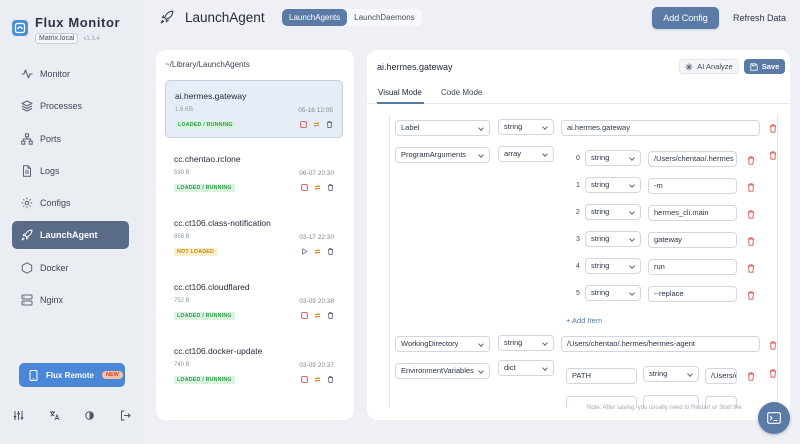 The height and width of the screenshot is (444, 800). What do you see at coordinates (20, 28) in the screenshot?
I see `app-logo-icon` at bounding box center [20, 28].